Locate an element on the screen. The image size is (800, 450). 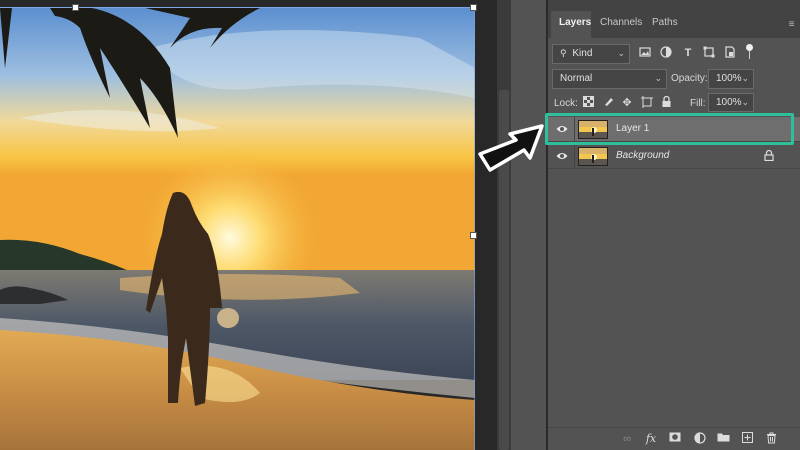
blend-mode-dropdown: Normal ⌄ is located at coordinates (609, 79).